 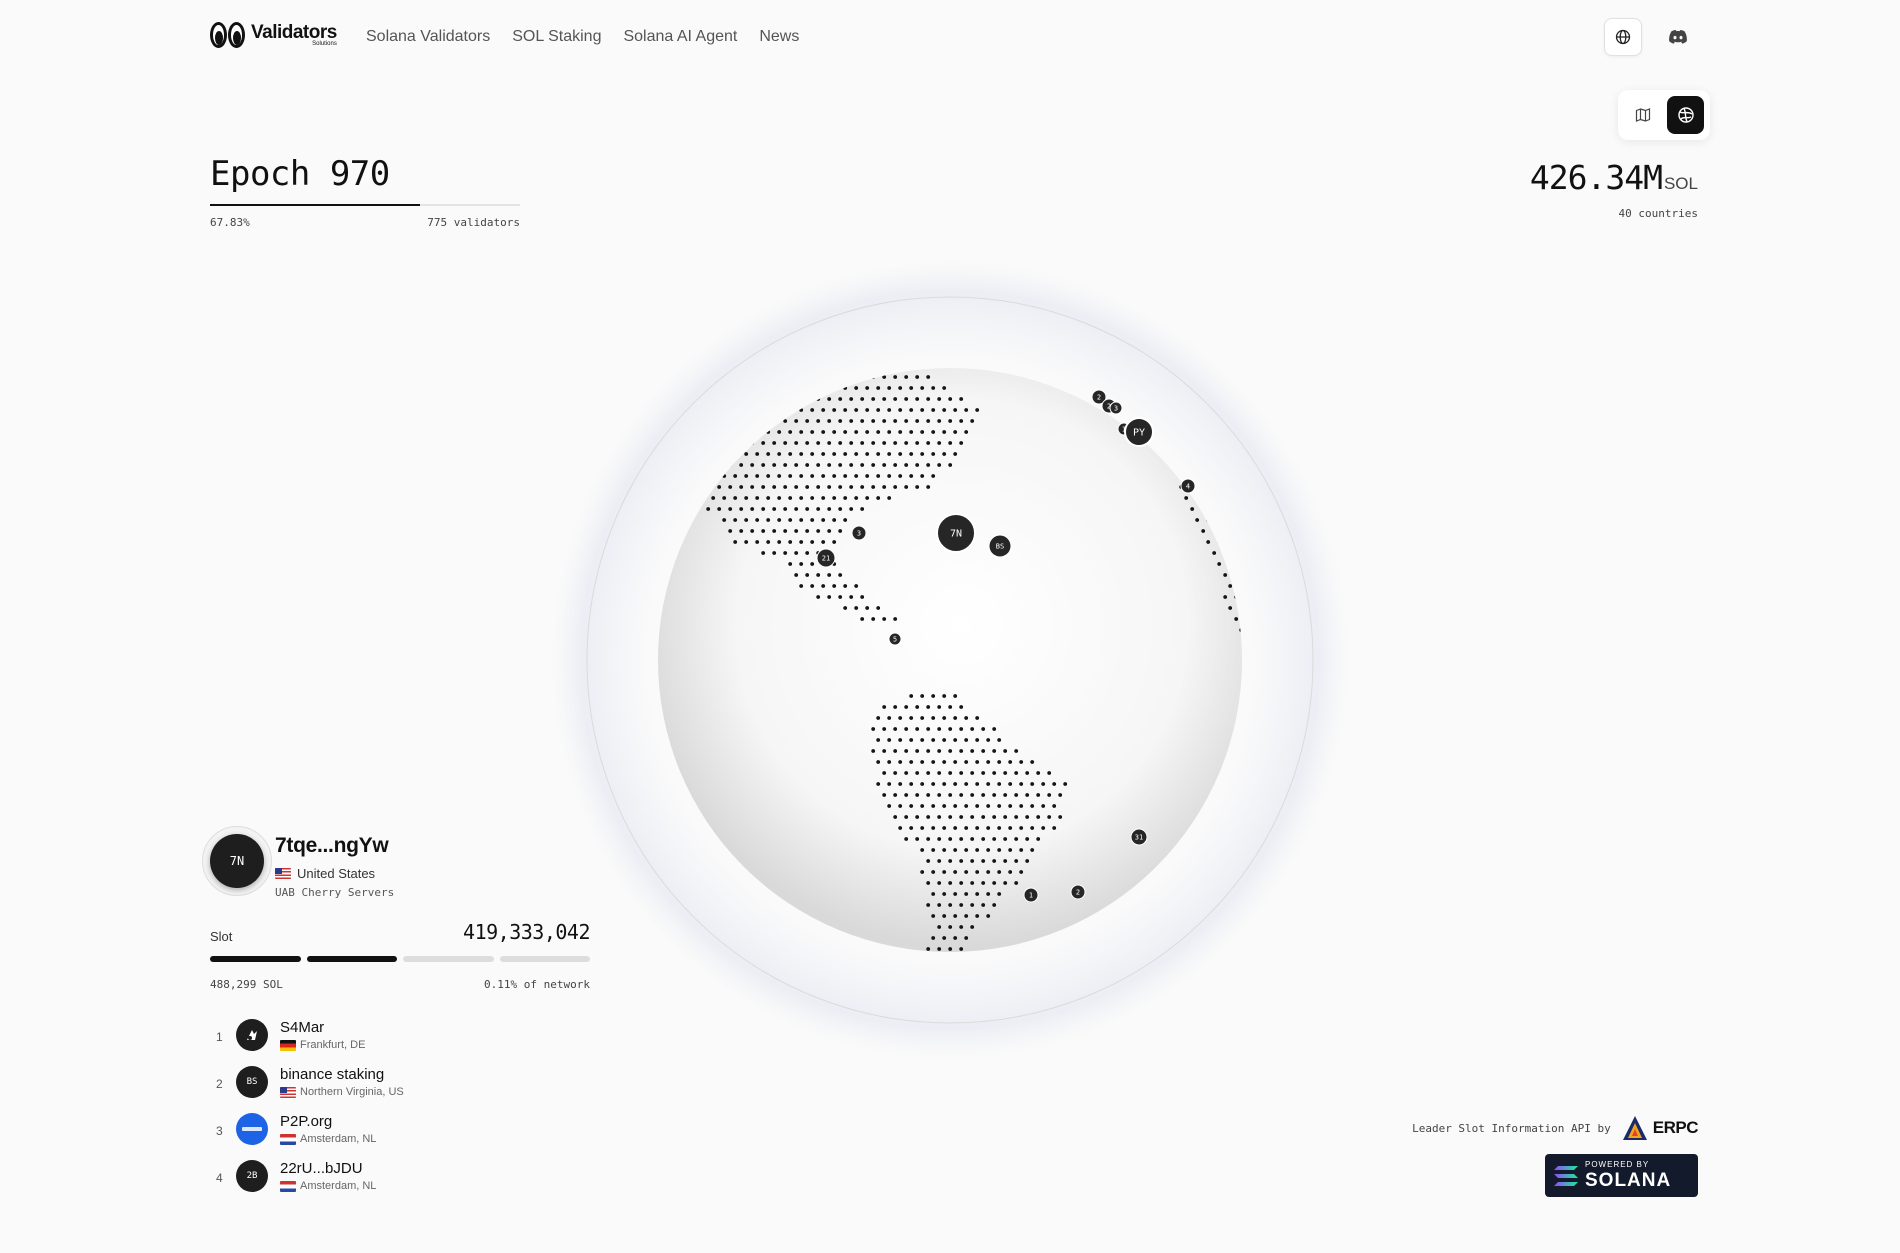 I want to click on map-view-button, so click(x=1642, y=115).